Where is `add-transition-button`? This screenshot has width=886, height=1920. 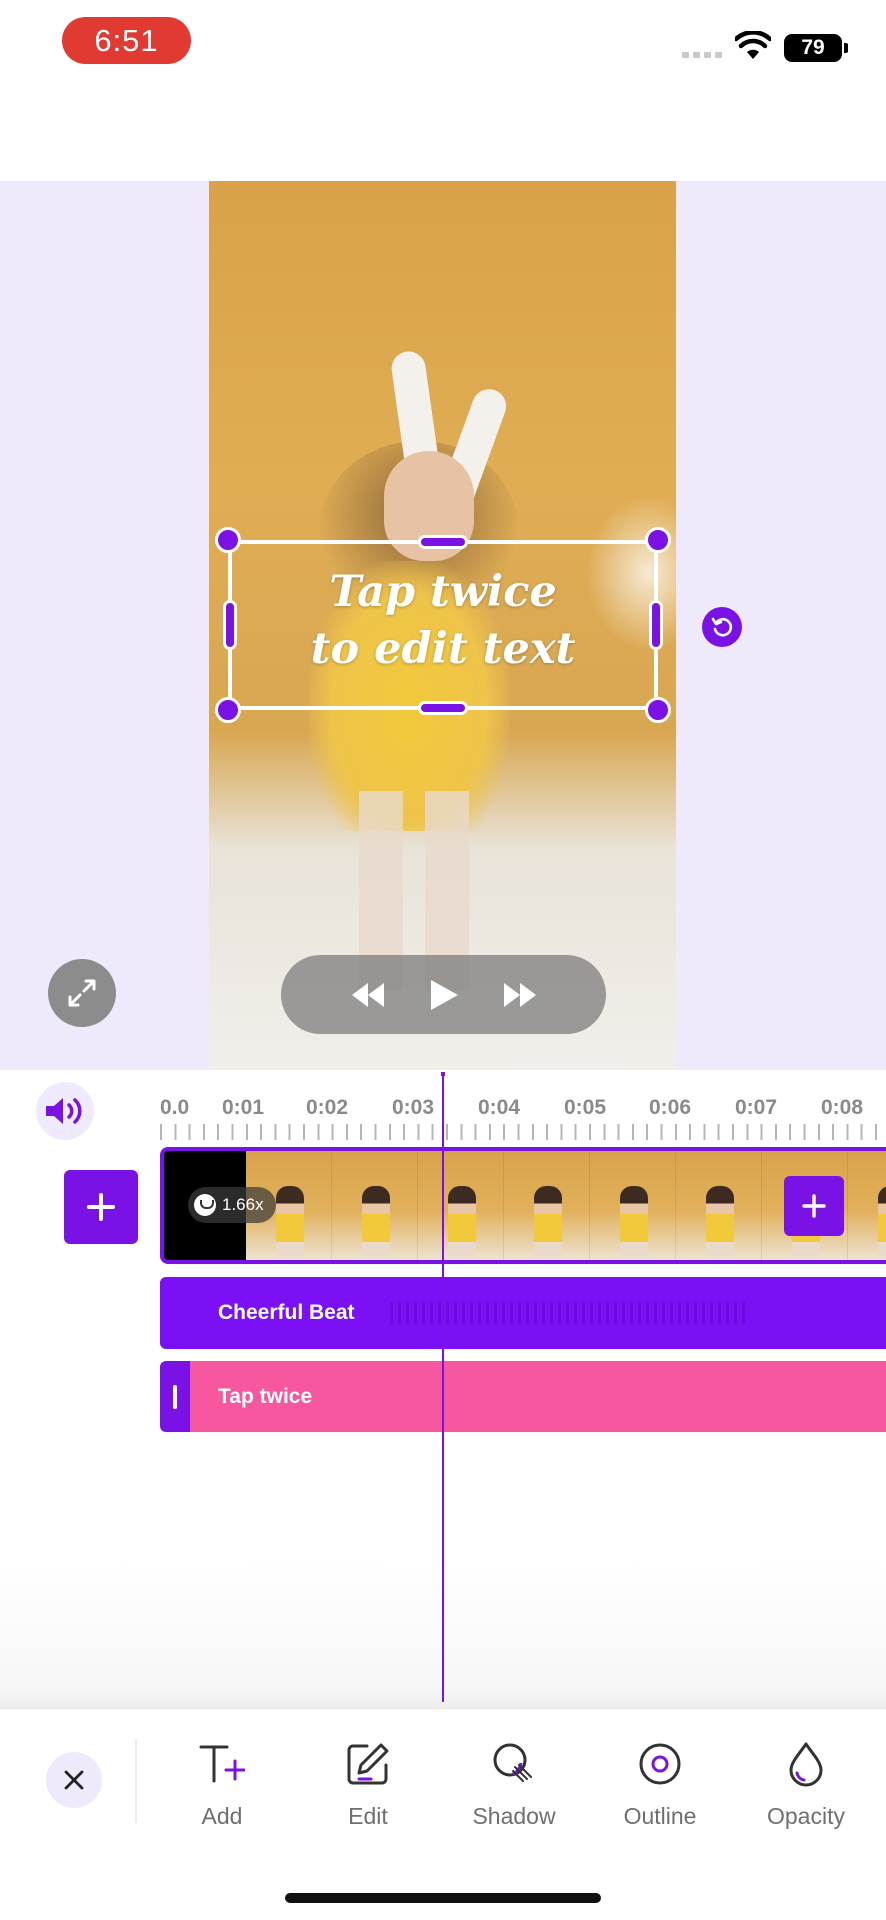 add-transition-button is located at coordinates (814, 1206).